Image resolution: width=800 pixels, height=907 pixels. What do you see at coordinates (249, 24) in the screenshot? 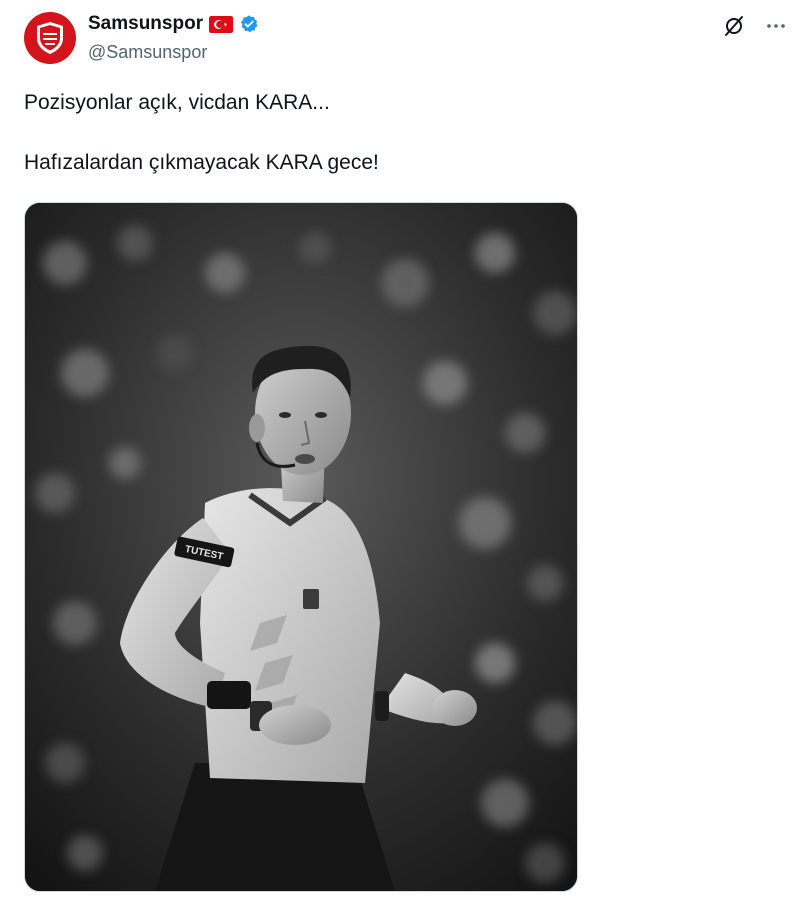
I see `verified-badge-icon` at bounding box center [249, 24].